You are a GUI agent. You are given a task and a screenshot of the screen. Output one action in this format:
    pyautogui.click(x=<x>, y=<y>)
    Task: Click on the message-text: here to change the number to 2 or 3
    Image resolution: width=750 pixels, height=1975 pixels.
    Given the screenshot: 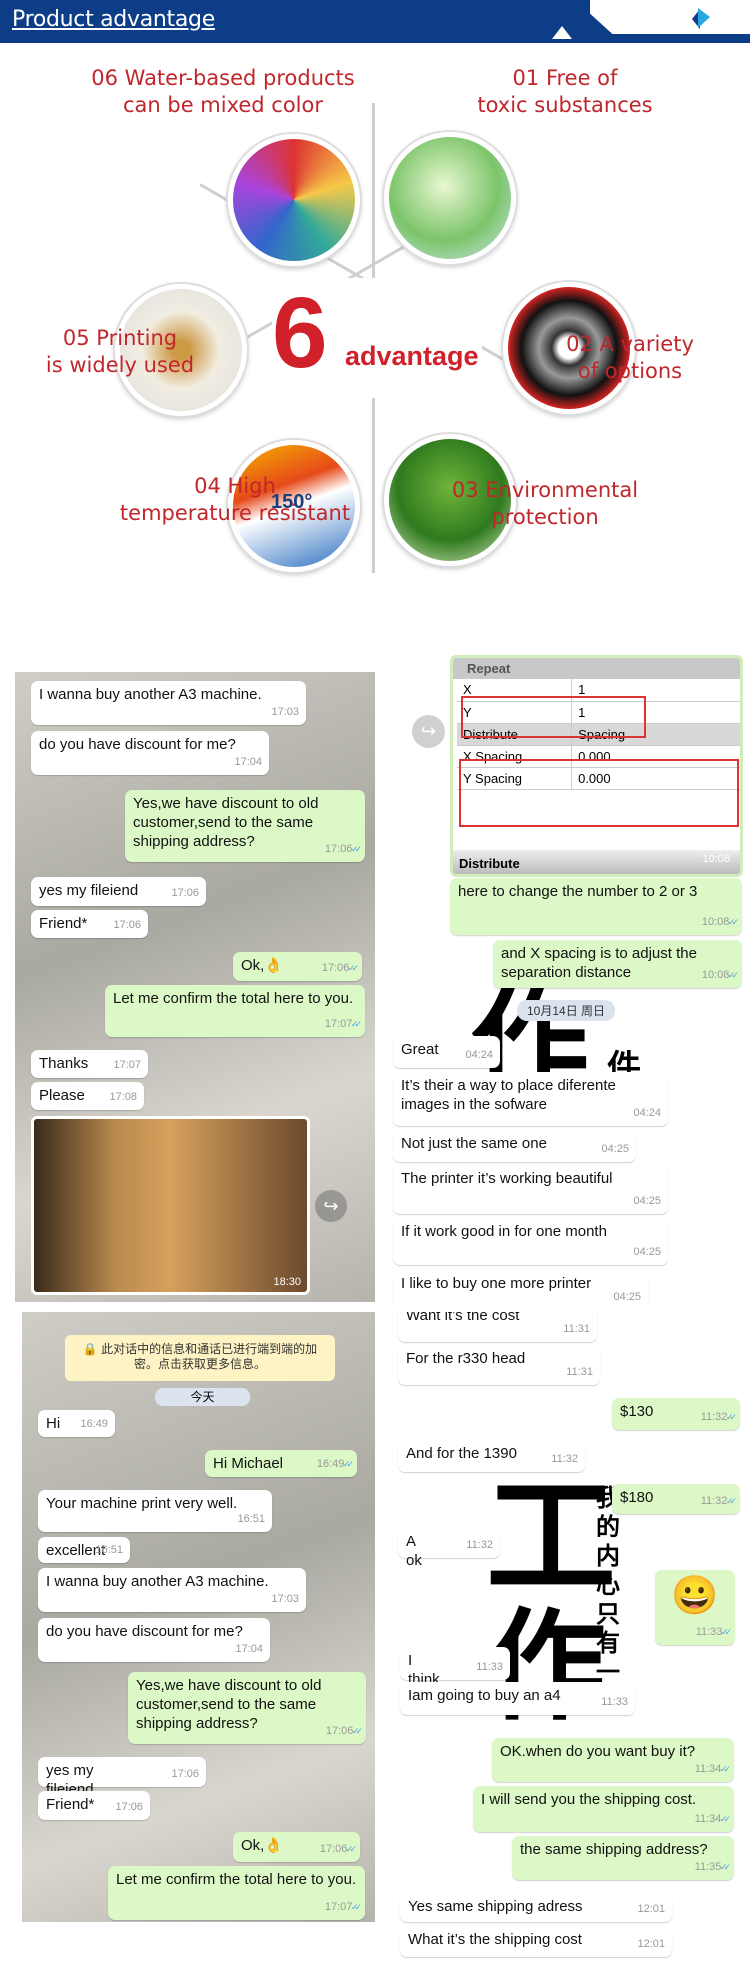 What is the action you would take?
    pyautogui.click(x=578, y=891)
    